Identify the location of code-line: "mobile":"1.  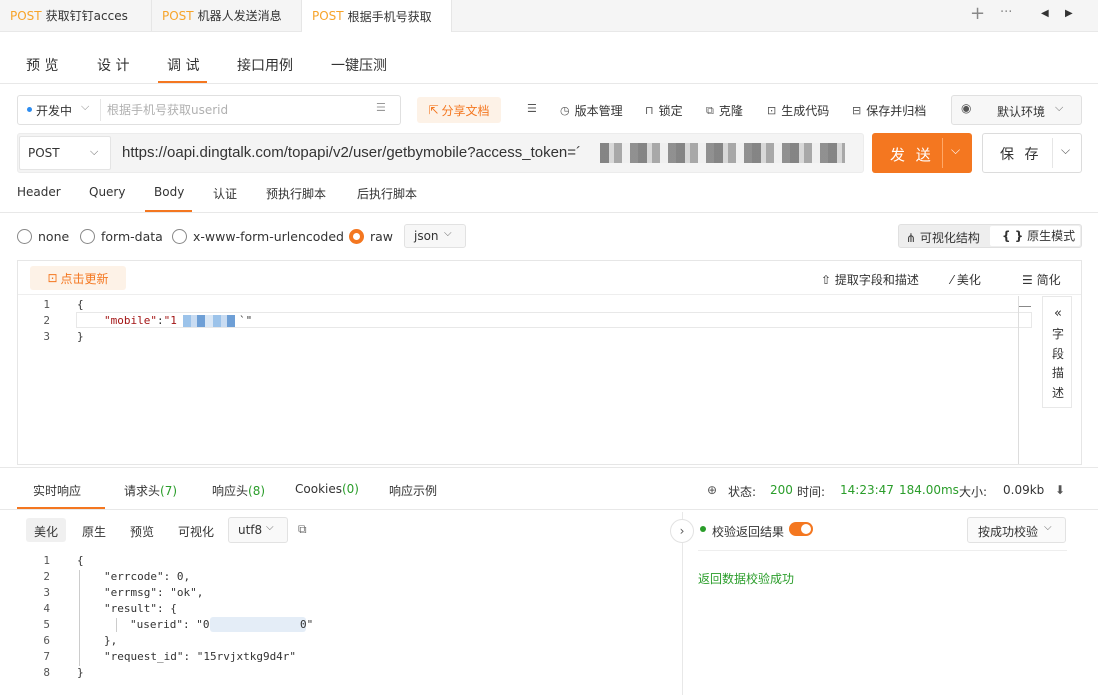
(140, 320).